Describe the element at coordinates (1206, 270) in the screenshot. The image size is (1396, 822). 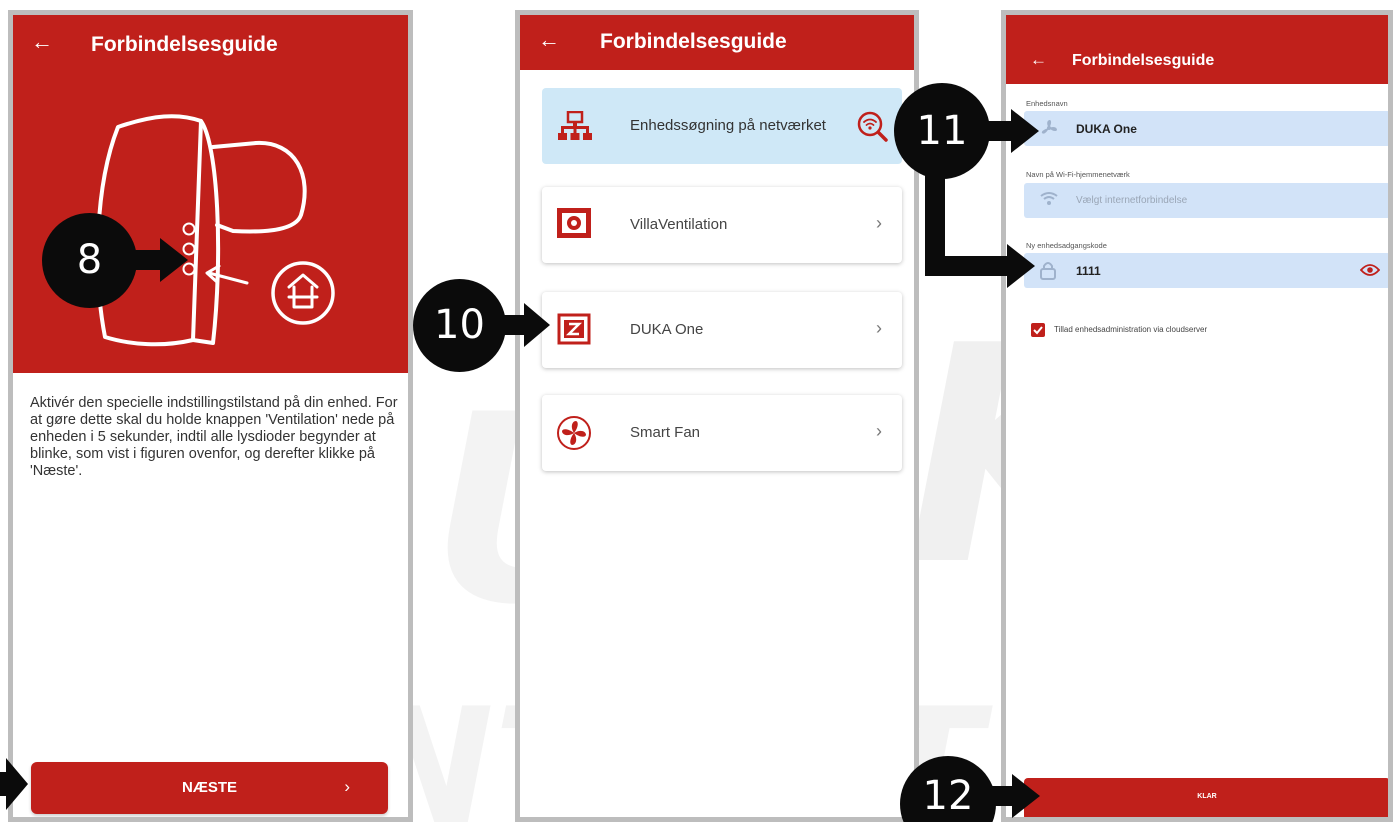
I see `password-field: 1111` at that location.